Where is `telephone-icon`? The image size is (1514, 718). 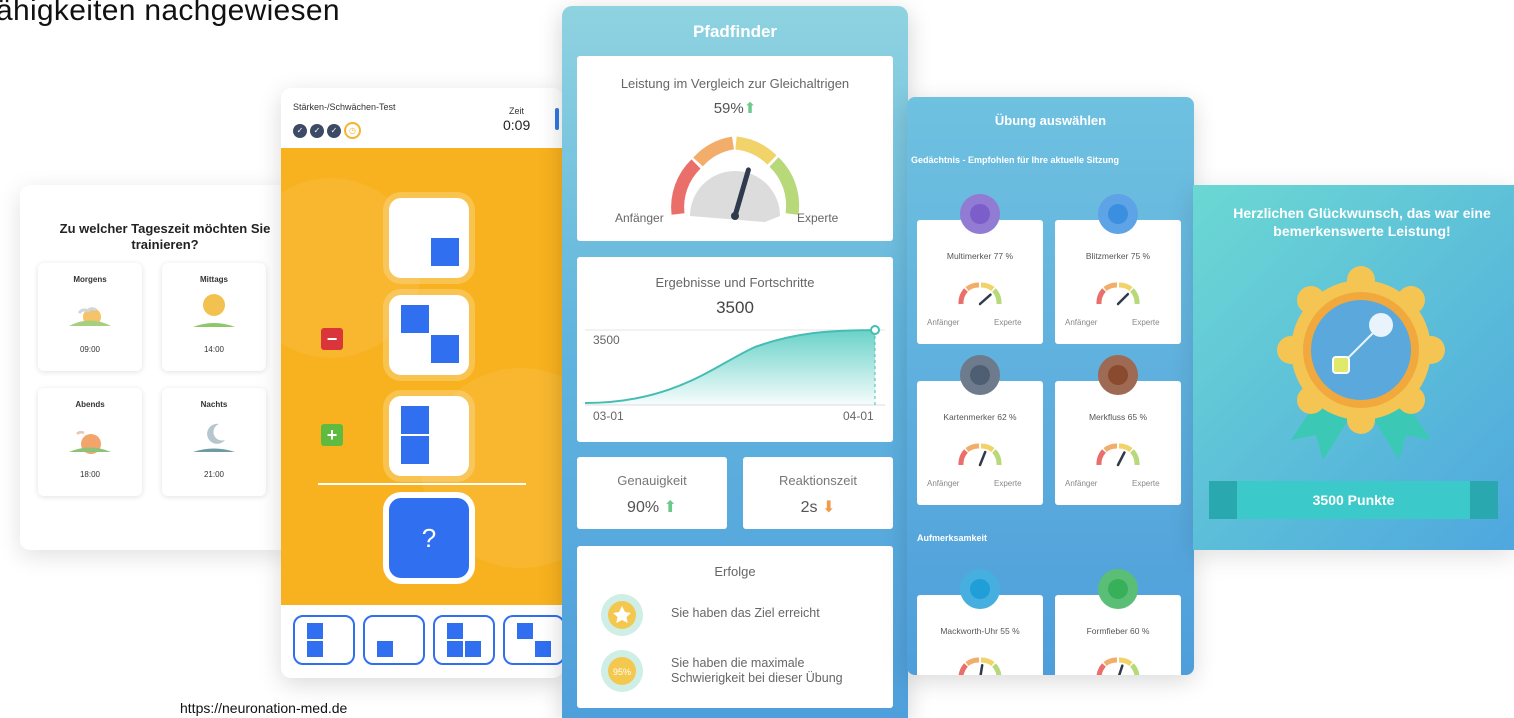 telephone-icon is located at coordinates (1118, 375).